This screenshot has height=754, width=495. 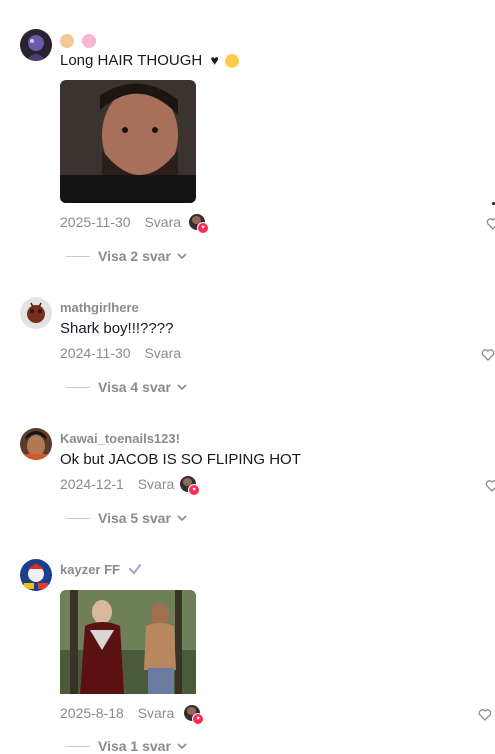 I want to click on comment-meta: 2025-11-30 Svara, so click(x=120, y=222).